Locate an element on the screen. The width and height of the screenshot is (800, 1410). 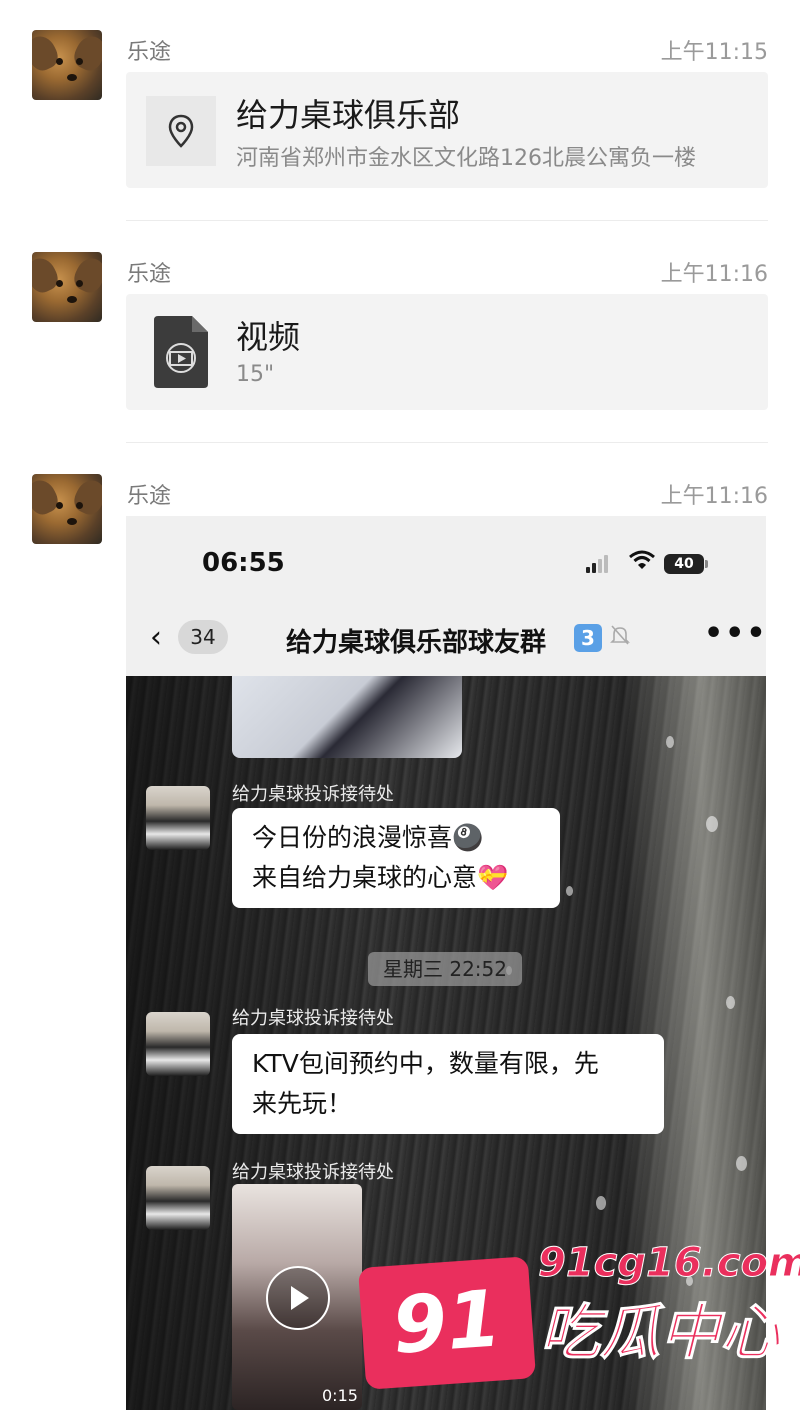
watermark-logo: 91 is located at coordinates (447, 1323).